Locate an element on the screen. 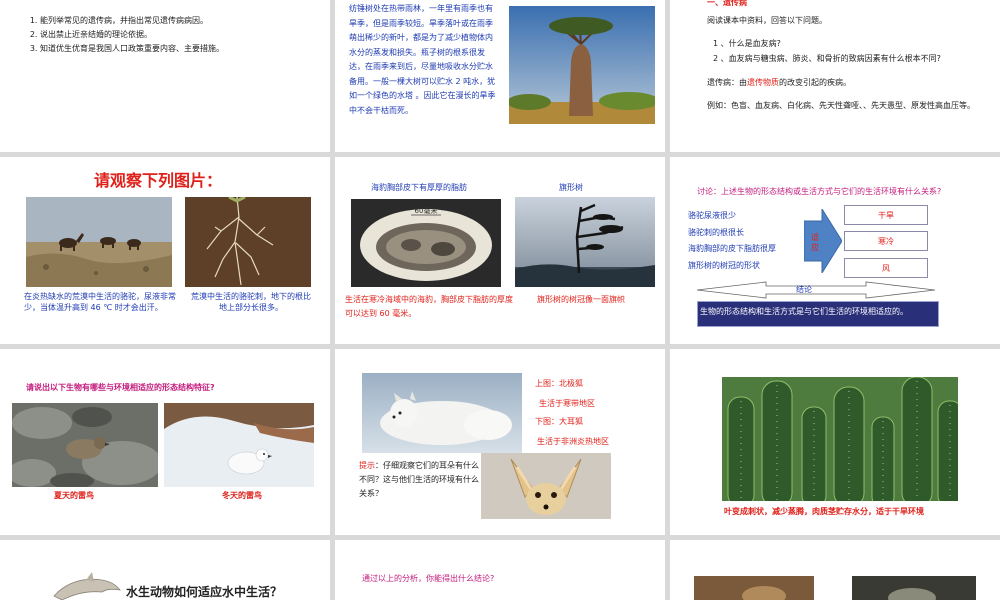 This screenshot has width=1000, height=600. adapt-arrow is located at coordinates (823, 241).